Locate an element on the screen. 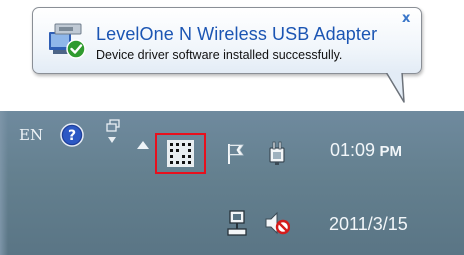 Image resolution: width=464 pixels, height=255 pixels. chevron-down-icon is located at coordinates (112, 140).